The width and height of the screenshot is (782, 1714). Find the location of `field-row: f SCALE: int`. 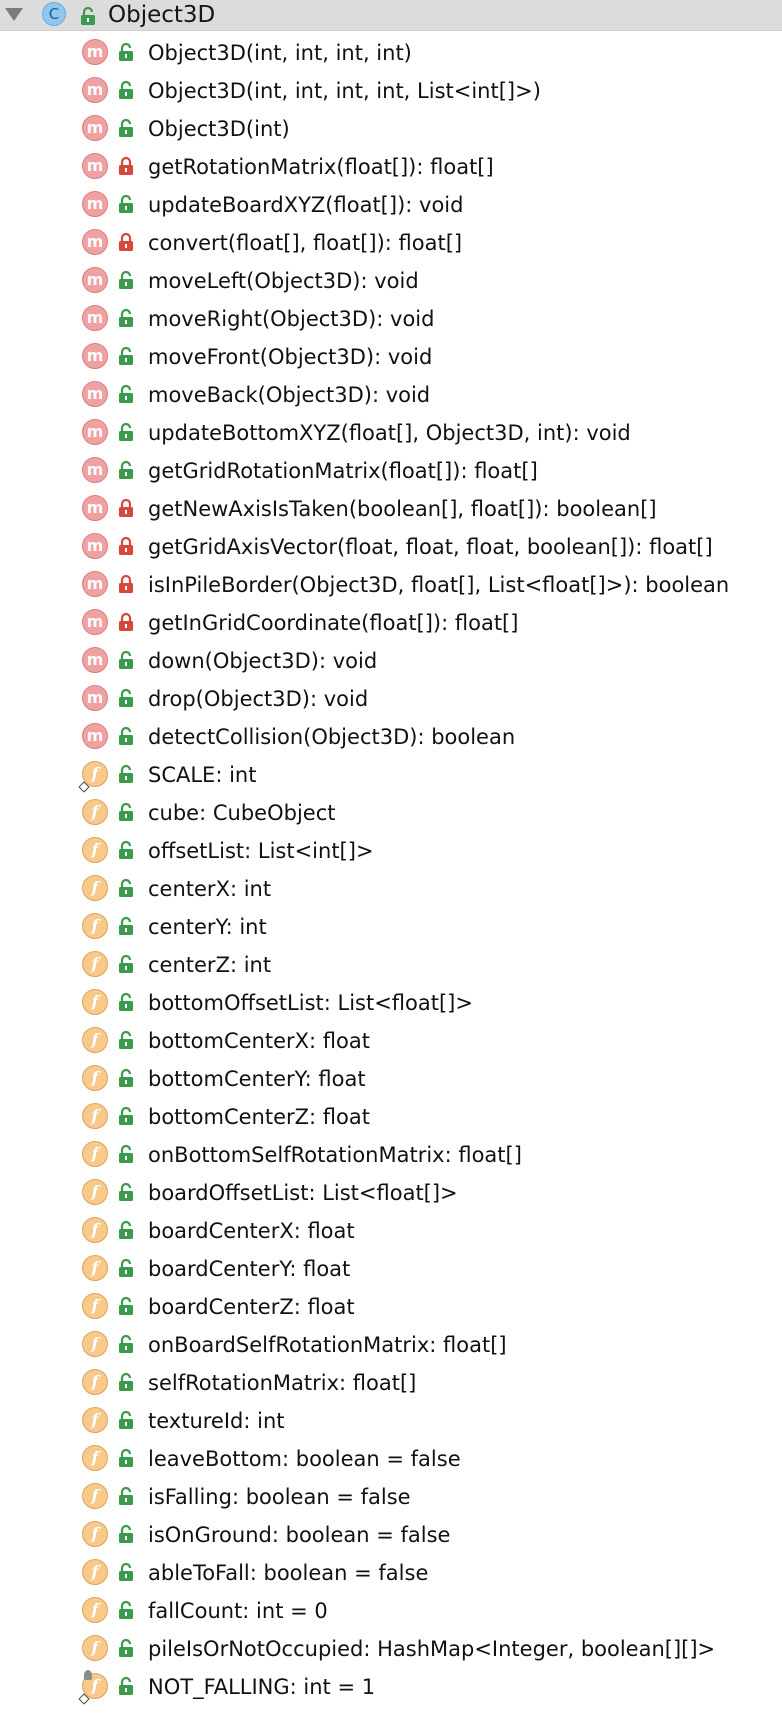

field-row: f SCALE: int is located at coordinates (391, 775).